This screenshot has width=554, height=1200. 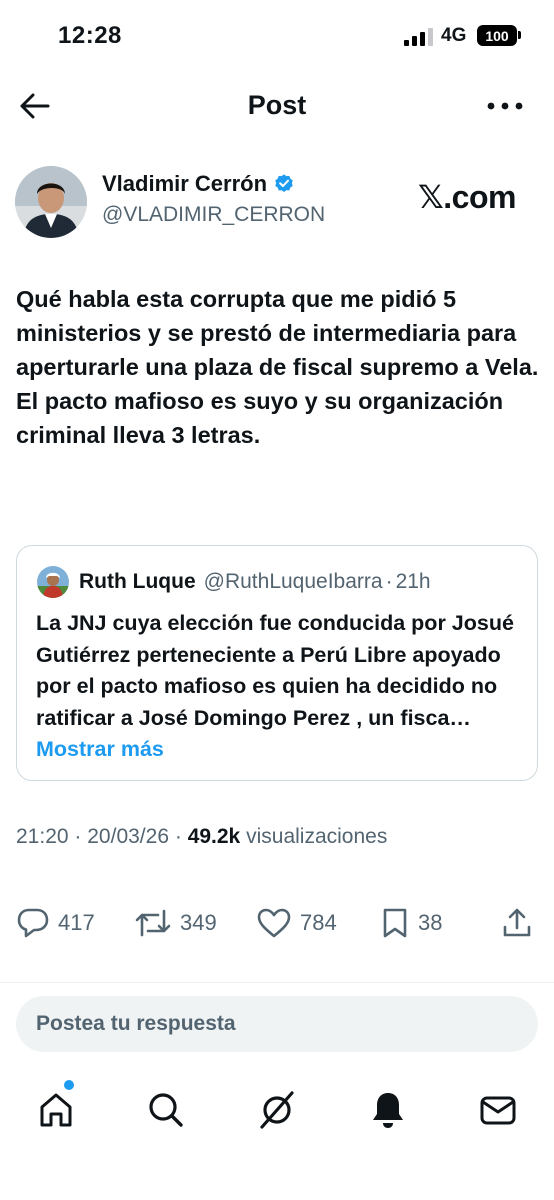 I want to click on author-avatar, so click(x=51, y=202).